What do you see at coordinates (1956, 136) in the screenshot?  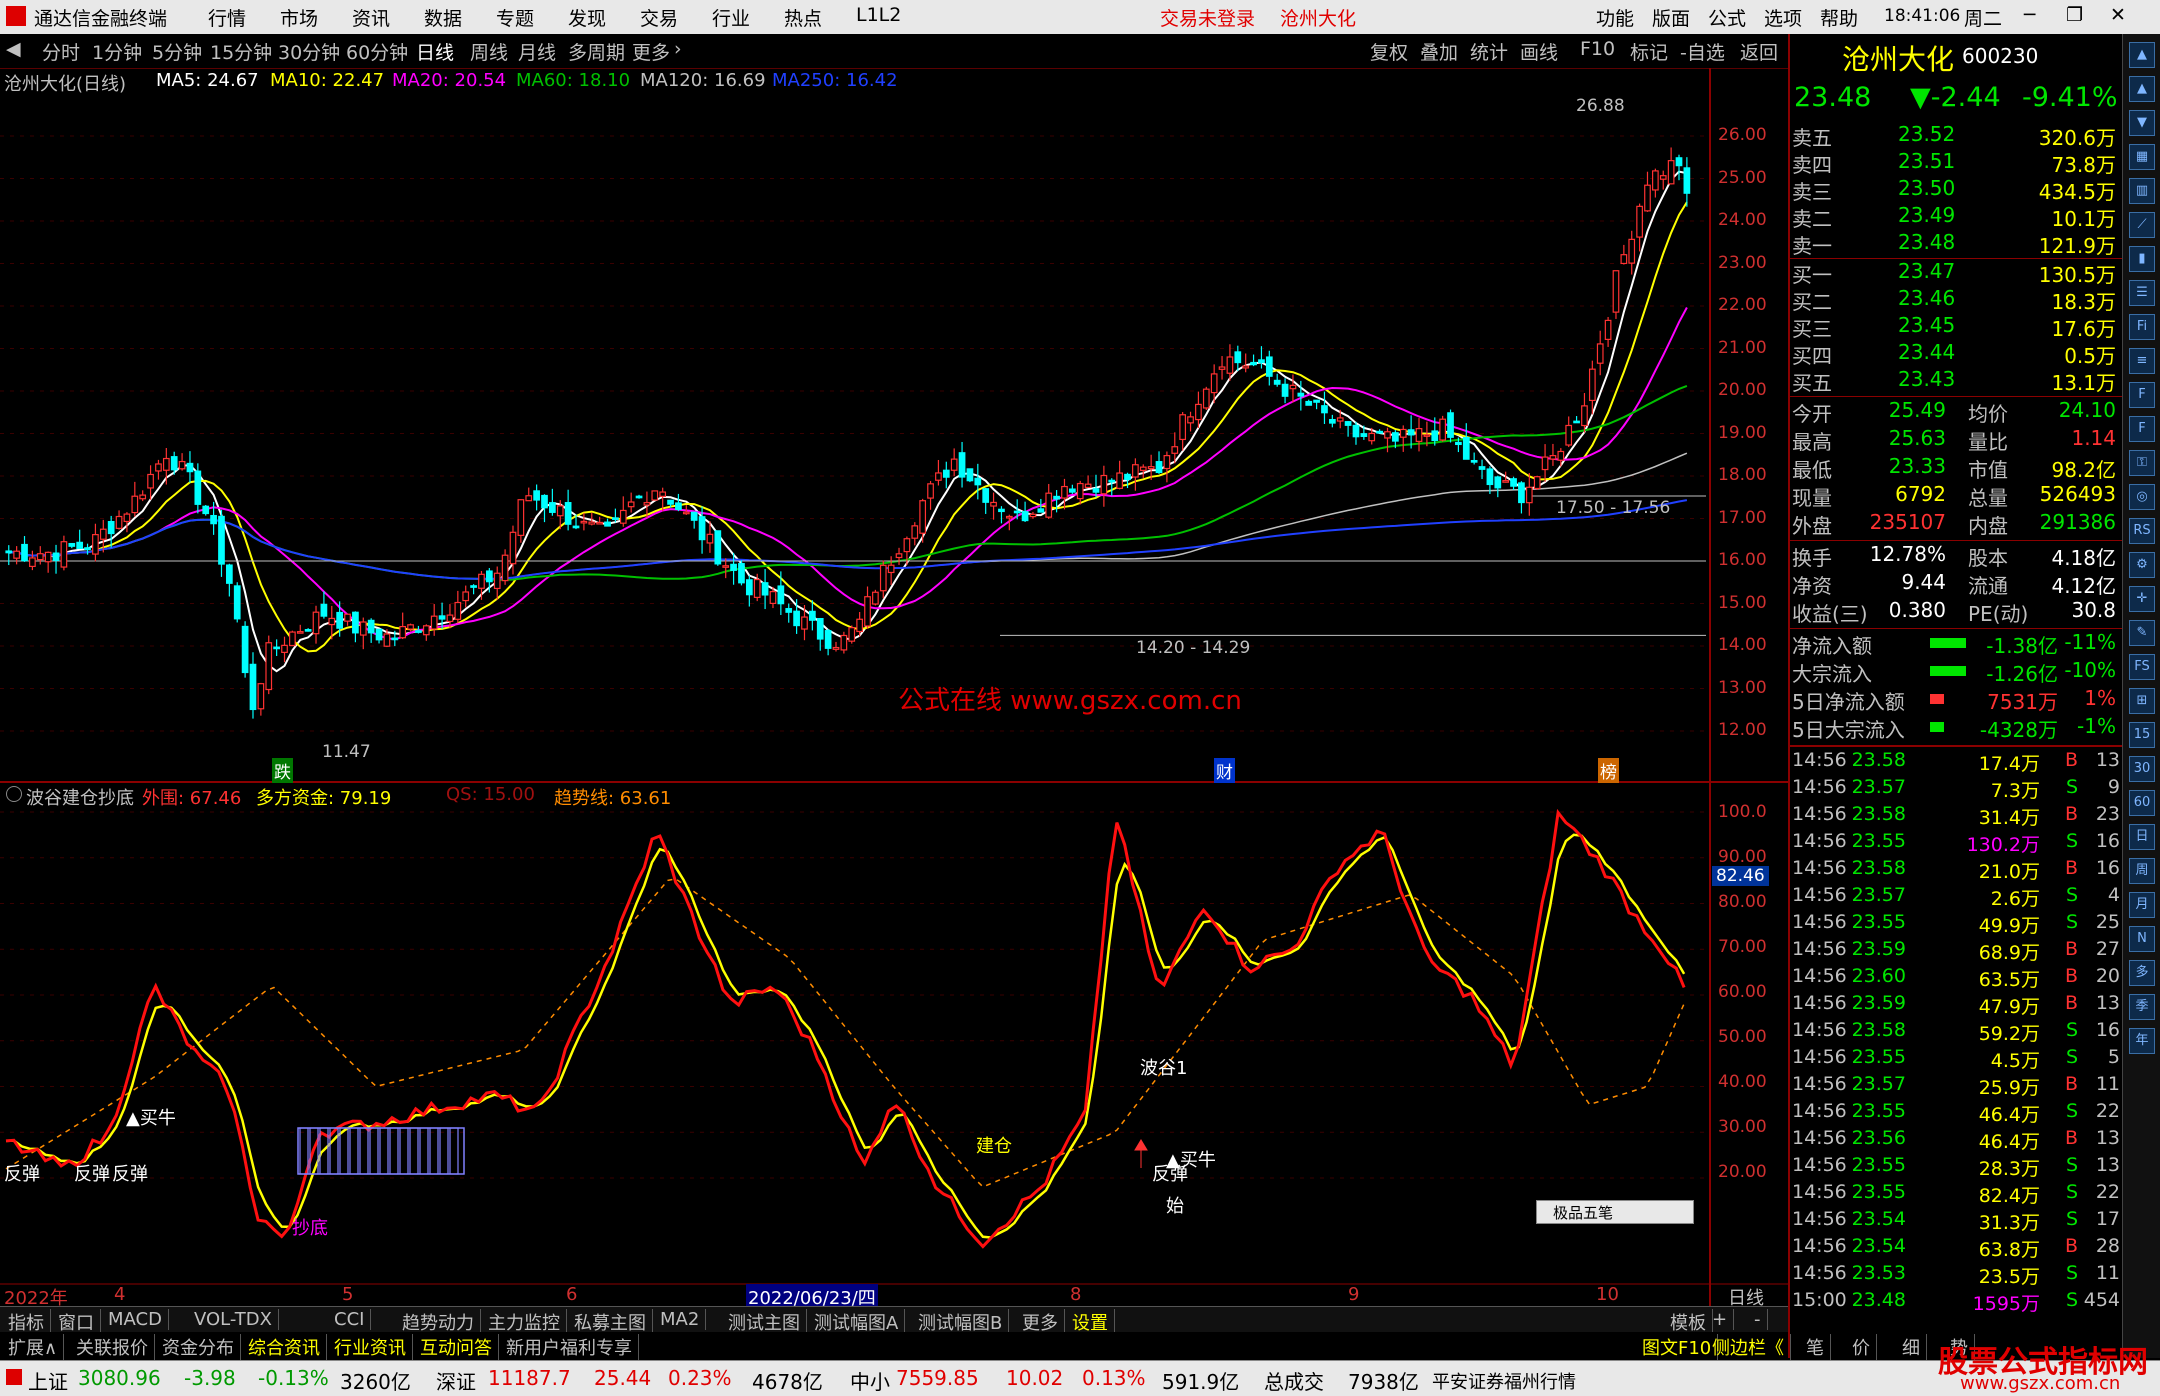 I see `ask-row: 卖五 23.52 320.6万` at bounding box center [1956, 136].